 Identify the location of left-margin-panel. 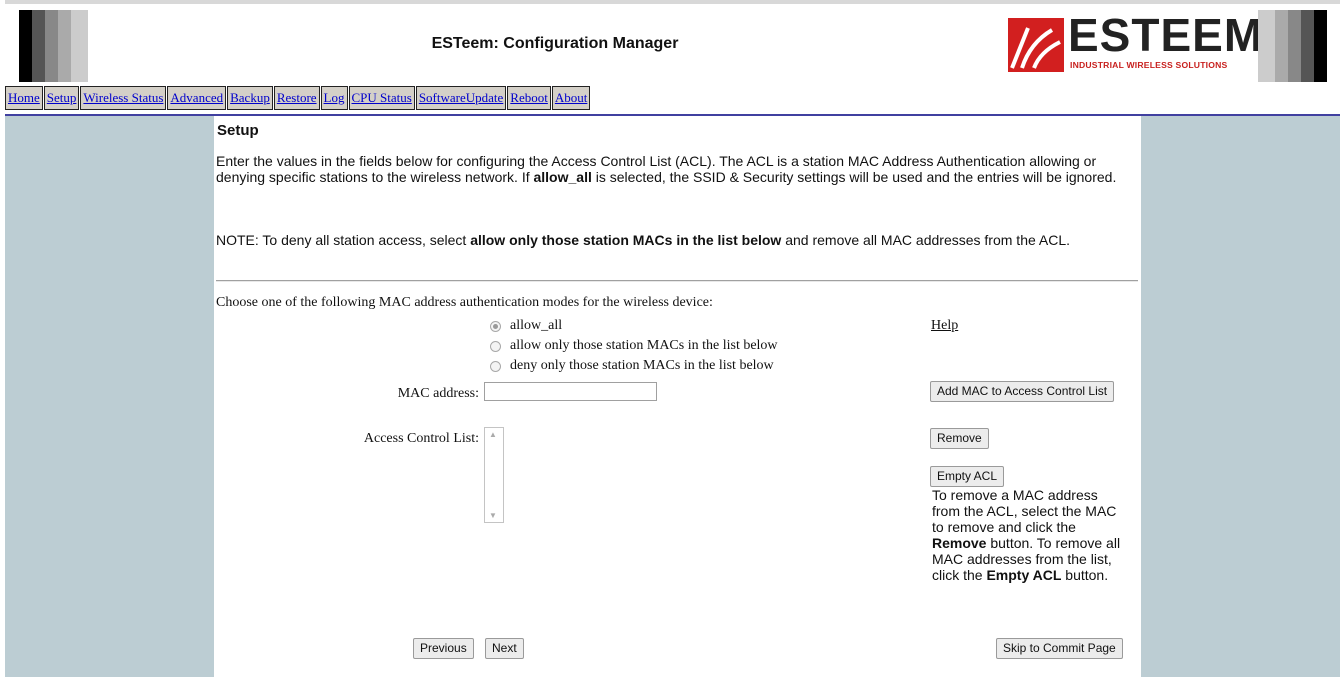
(109, 396).